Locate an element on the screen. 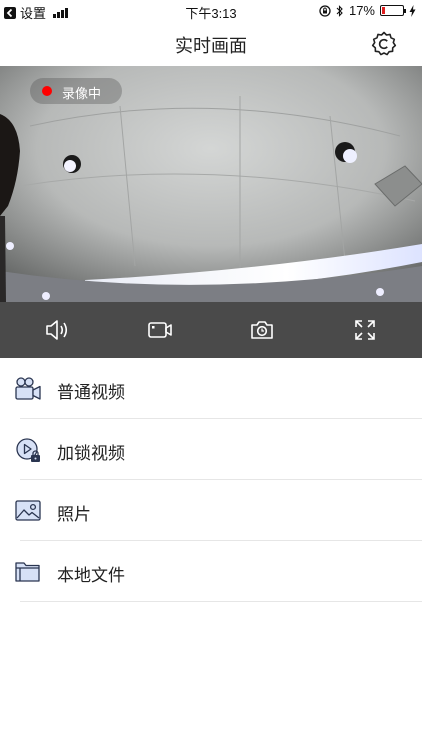 The width and height of the screenshot is (422, 750). battery-icon is located at coordinates (393, 10).